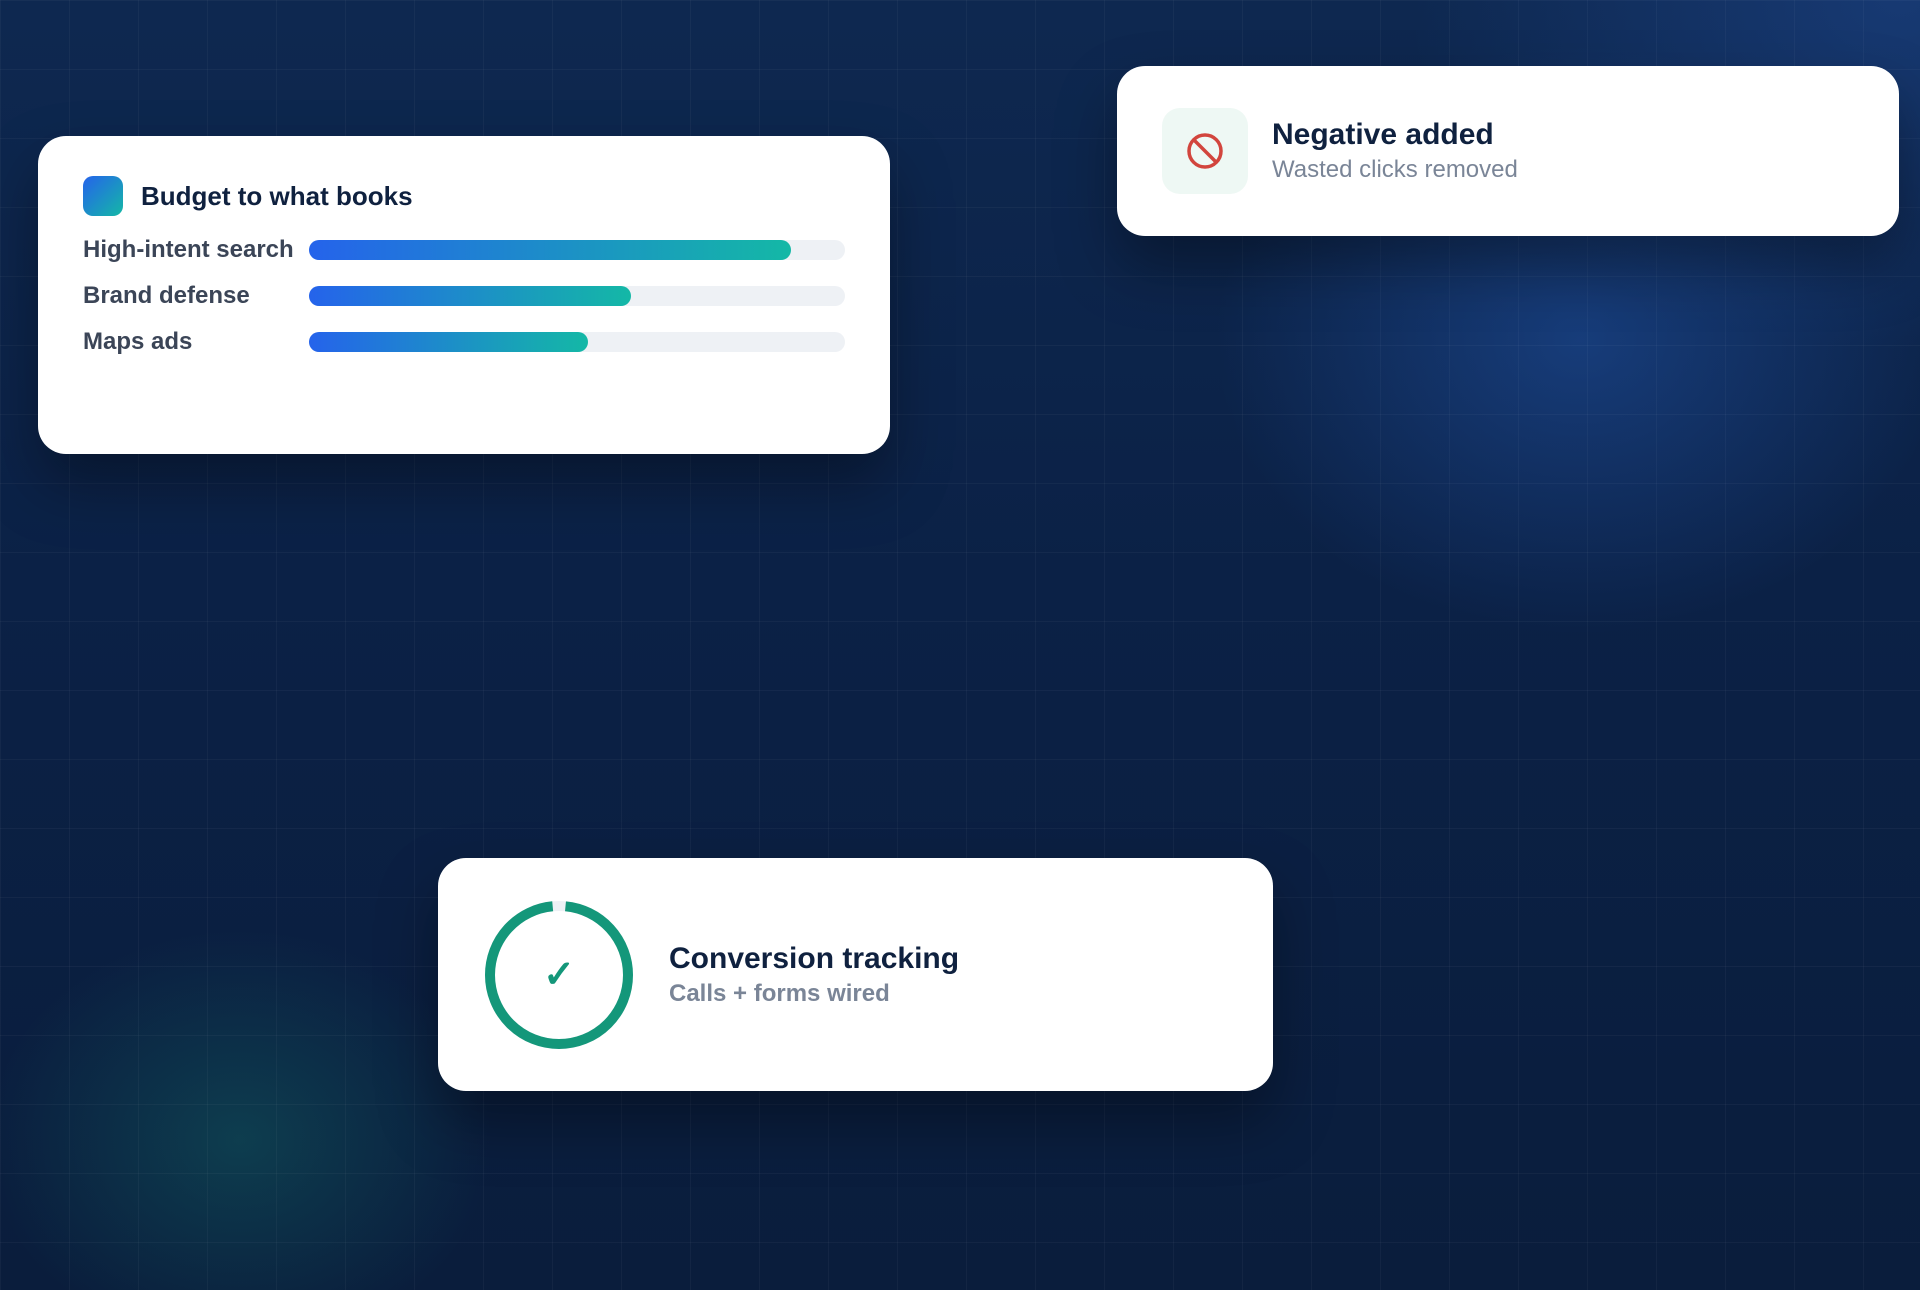 This screenshot has height=1290, width=1920. I want to click on negative-text: Negative added Wasted clicks removed, so click(1395, 151).